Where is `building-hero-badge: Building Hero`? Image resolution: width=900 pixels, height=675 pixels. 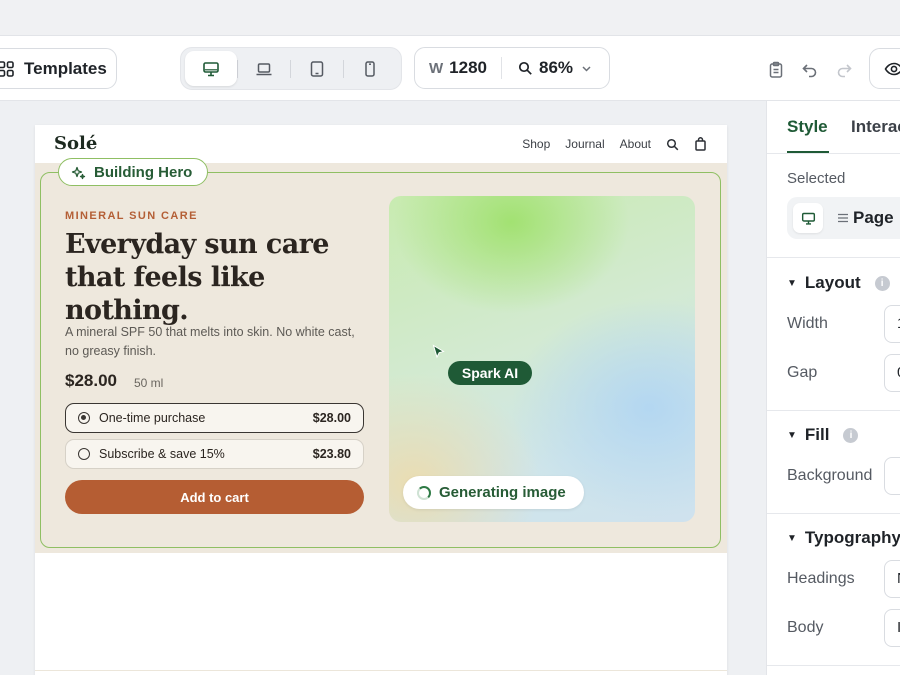
building-hero-badge: Building Hero is located at coordinates (133, 172).